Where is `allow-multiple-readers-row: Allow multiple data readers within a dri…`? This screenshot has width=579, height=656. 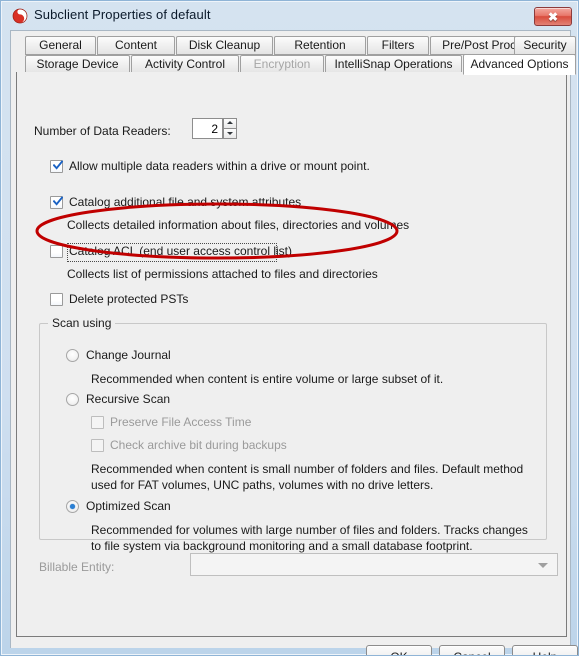
allow-multiple-readers-row: Allow multiple data readers within a dri… is located at coordinates (250, 167).